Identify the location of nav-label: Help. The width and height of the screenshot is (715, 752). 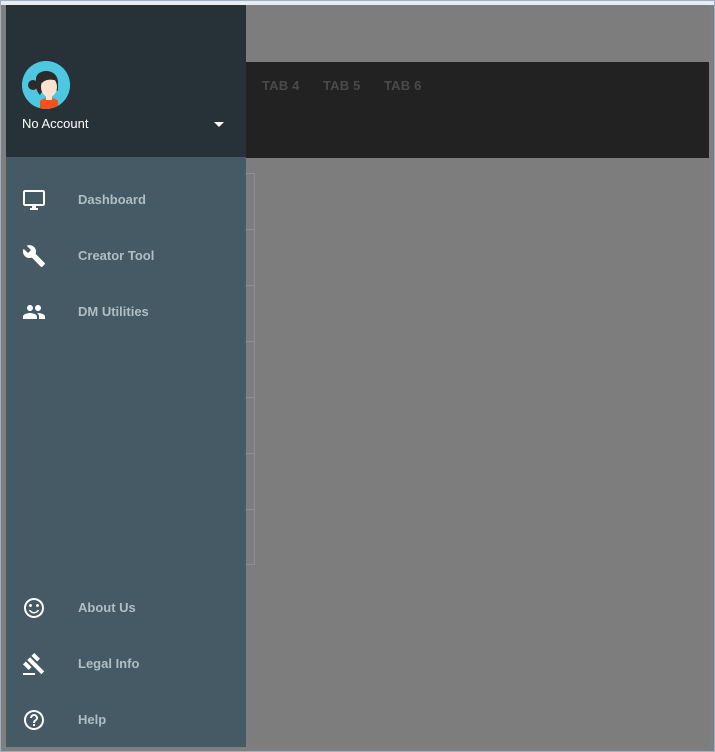
(92, 719).